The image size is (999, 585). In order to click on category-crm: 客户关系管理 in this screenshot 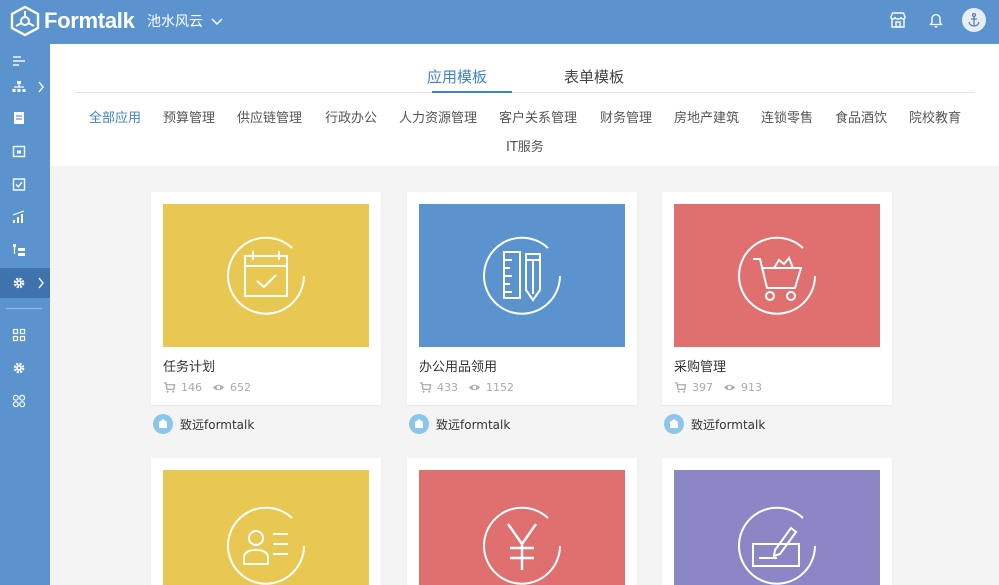, I will do `click(538, 116)`.